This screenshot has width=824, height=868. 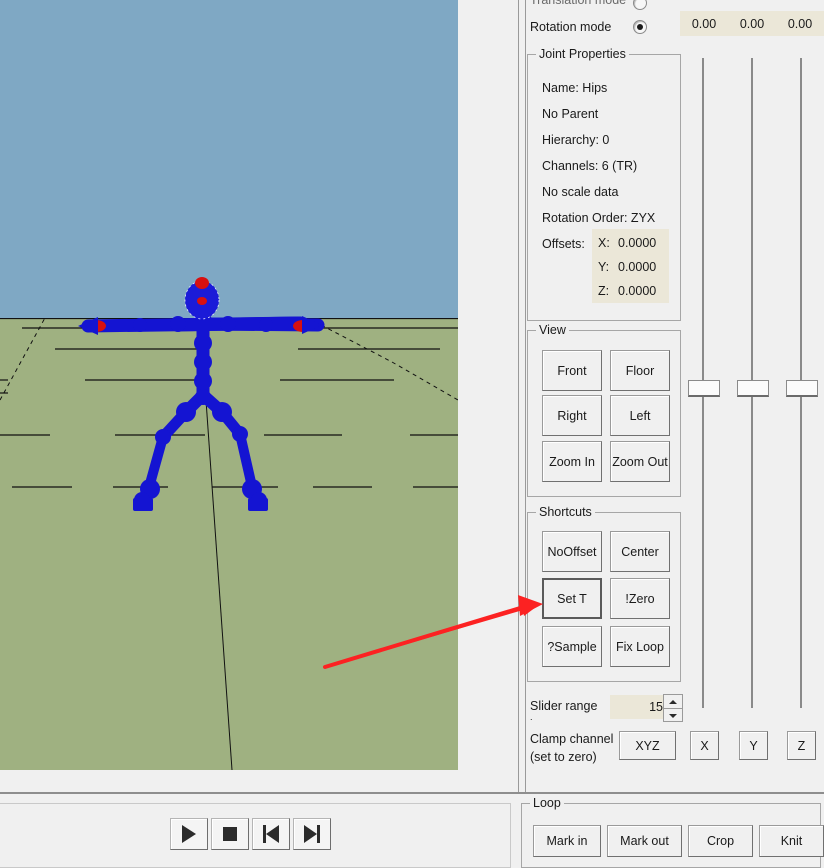 What do you see at coordinates (571, 27) in the screenshot?
I see `rotation-mode-label: Rotation mode` at bounding box center [571, 27].